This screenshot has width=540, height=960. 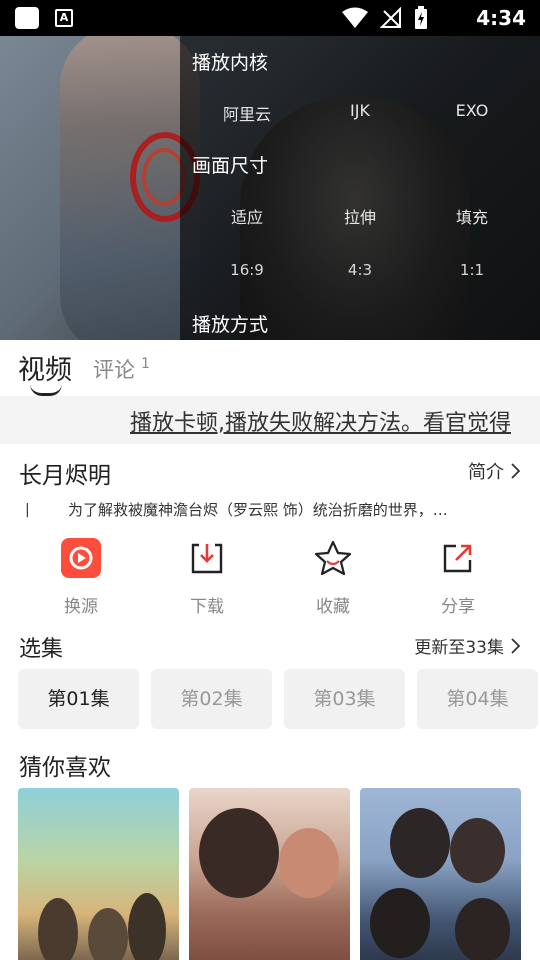 What do you see at coordinates (207, 607) in the screenshot?
I see `download-label: 下载` at bounding box center [207, 607].